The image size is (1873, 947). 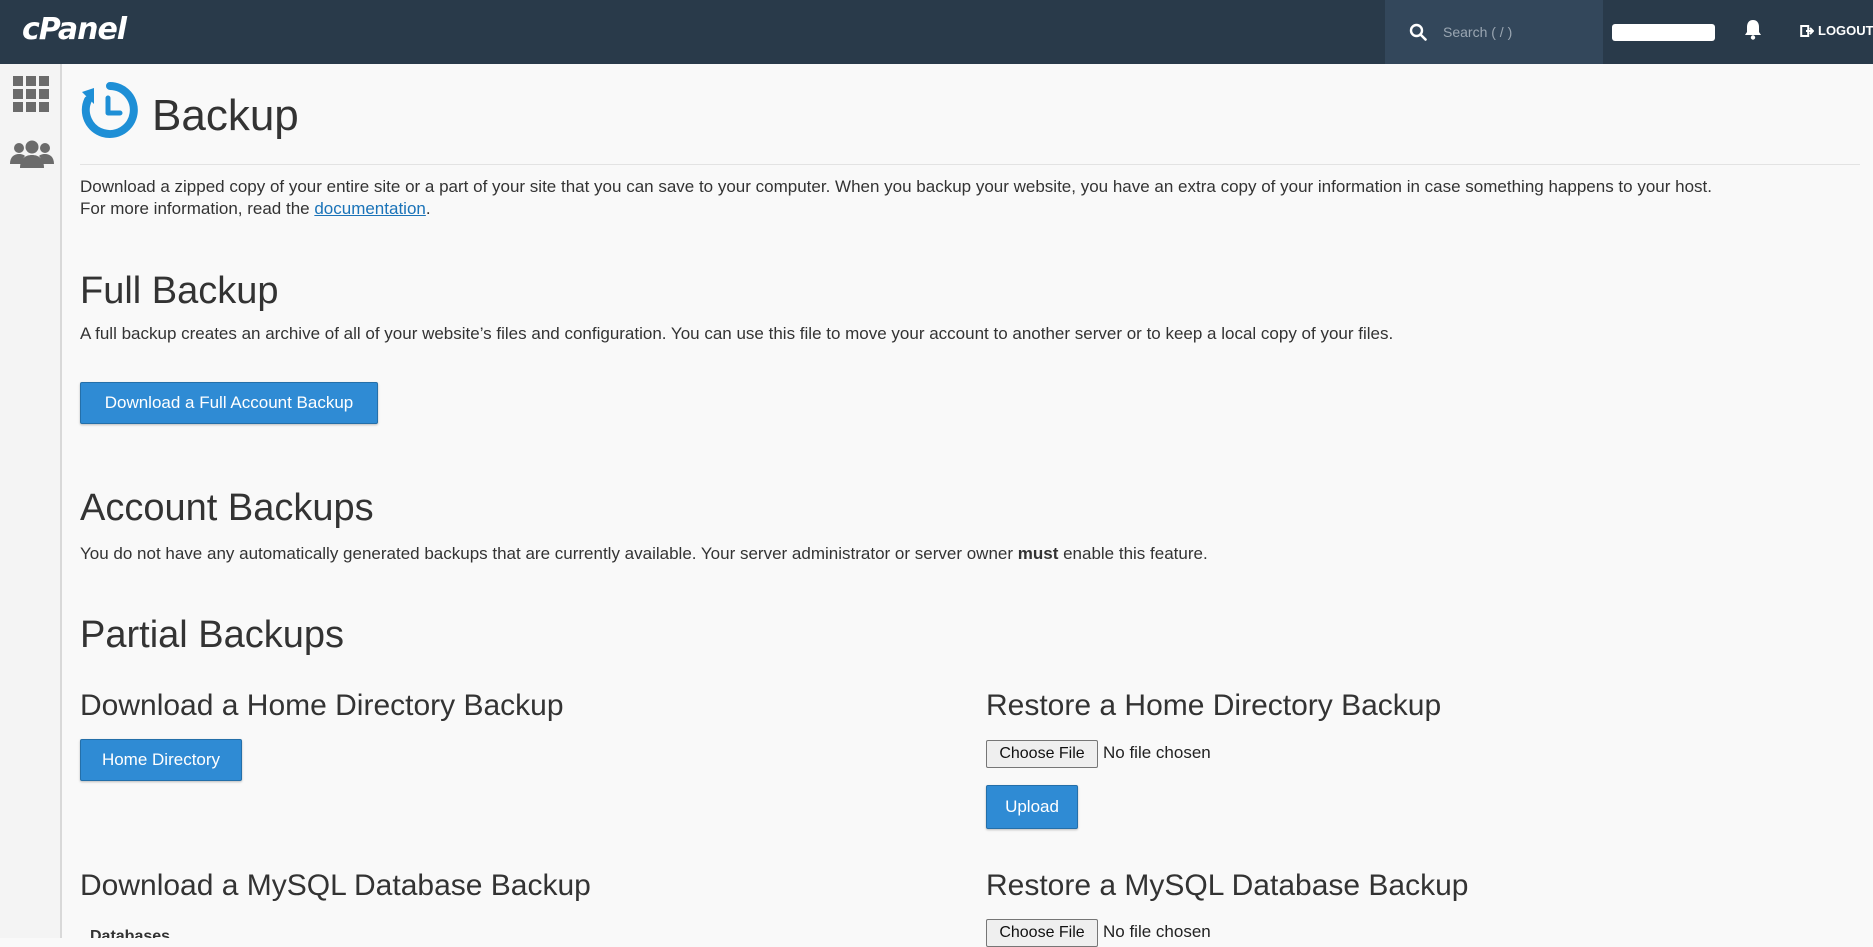 What do you see at coordinates (74, 29) in the screenshot?
I see `cpanel-logo: cPanel` at bounding box center [74, 29].